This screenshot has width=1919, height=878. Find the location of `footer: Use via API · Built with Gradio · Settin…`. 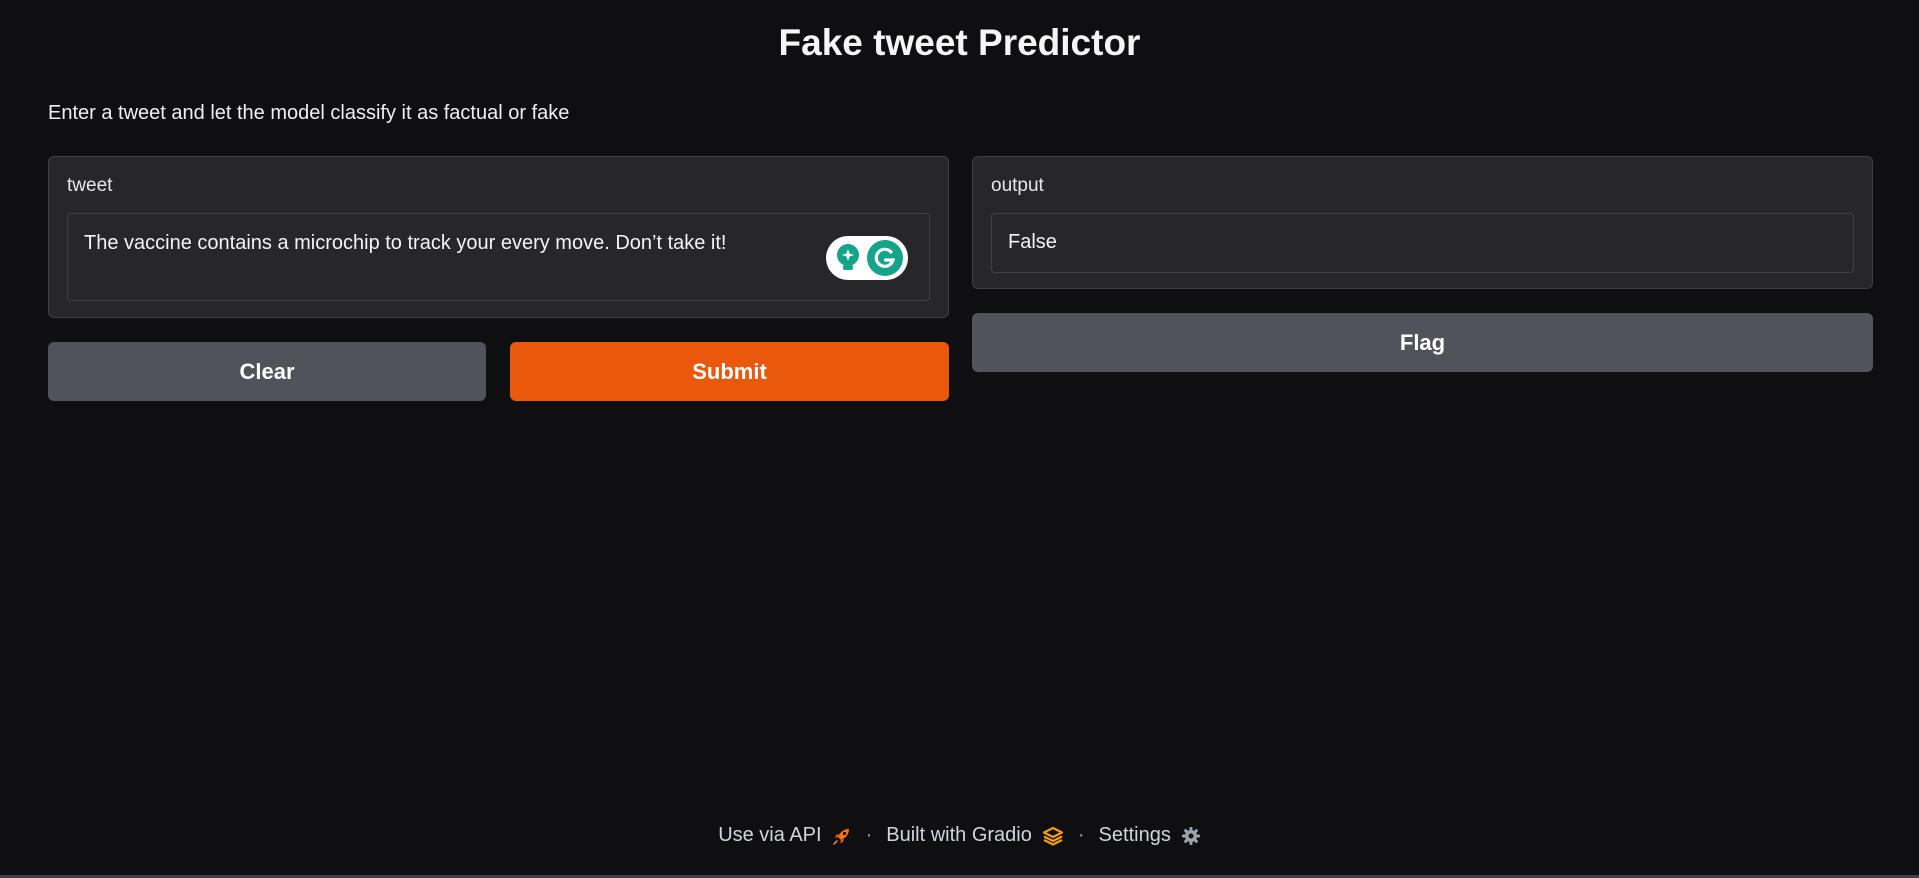

footer: Use via API · Built with Gradio · Settin… is located at coordinates (959, 835).